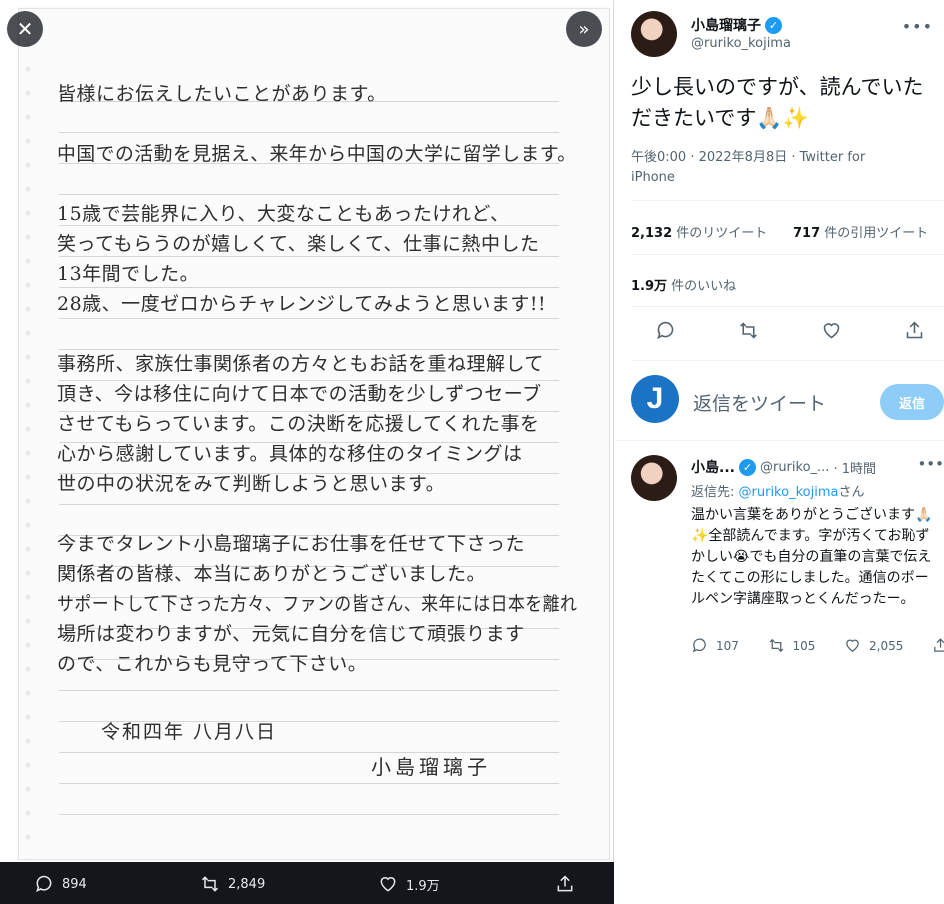 This screenshot has height=904, width=944. I want to click on reply-share-button, so click(938, 645).